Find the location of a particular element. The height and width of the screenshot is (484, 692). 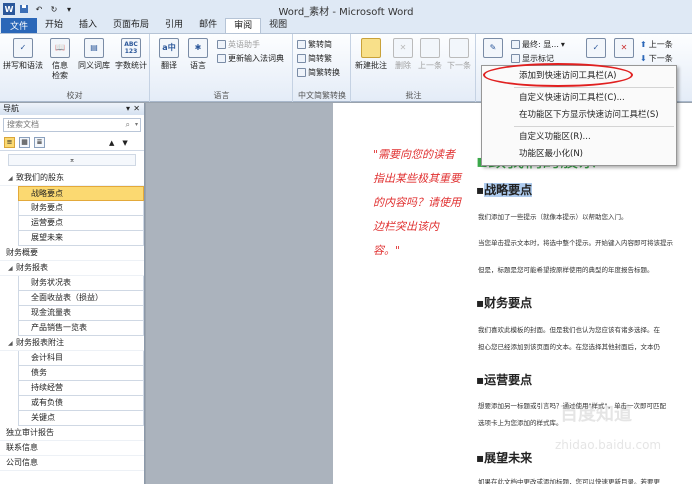

nav-item: 独立审计报告 is located at coordinates (72, 433).